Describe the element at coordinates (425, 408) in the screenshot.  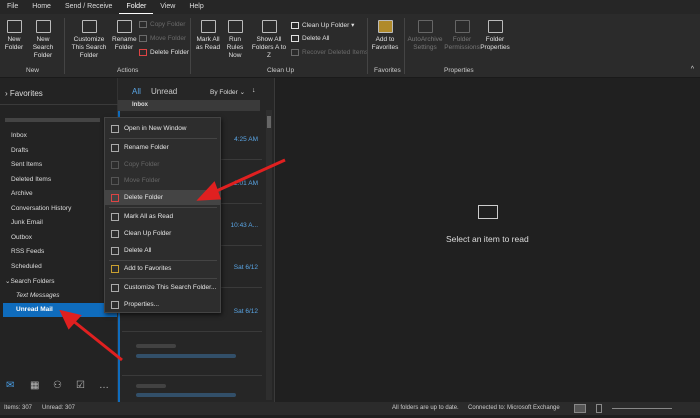
I see `sync-status: All folders are up to date.` at that location.